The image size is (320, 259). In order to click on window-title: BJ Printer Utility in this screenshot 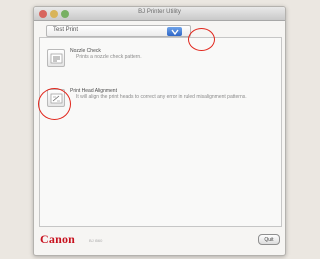, I will do `click(159, 12)`.